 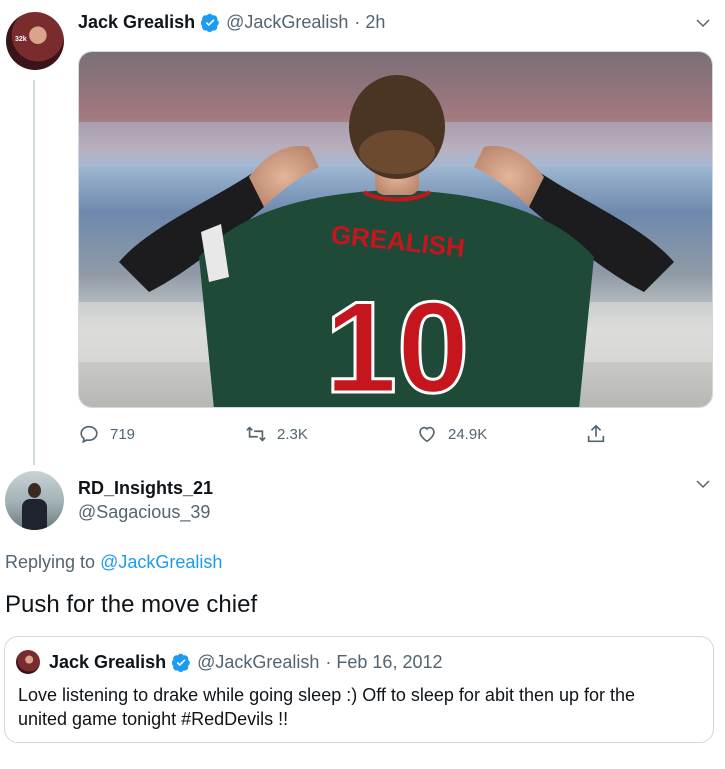 I want to click on heart-icon, so click(x=427, y=434).